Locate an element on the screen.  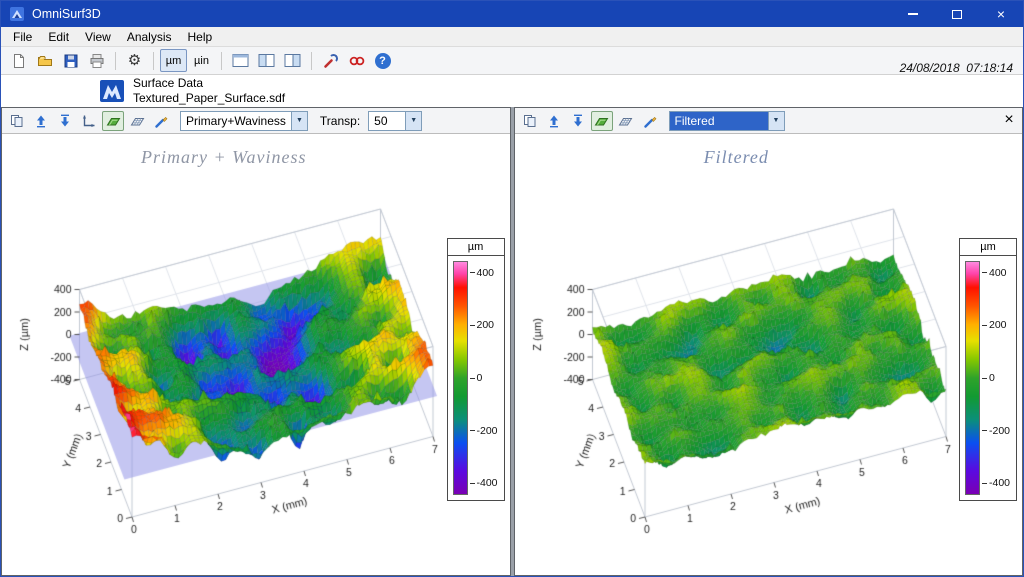
settings-button: ⚙ is located at coordinates (134, 60).